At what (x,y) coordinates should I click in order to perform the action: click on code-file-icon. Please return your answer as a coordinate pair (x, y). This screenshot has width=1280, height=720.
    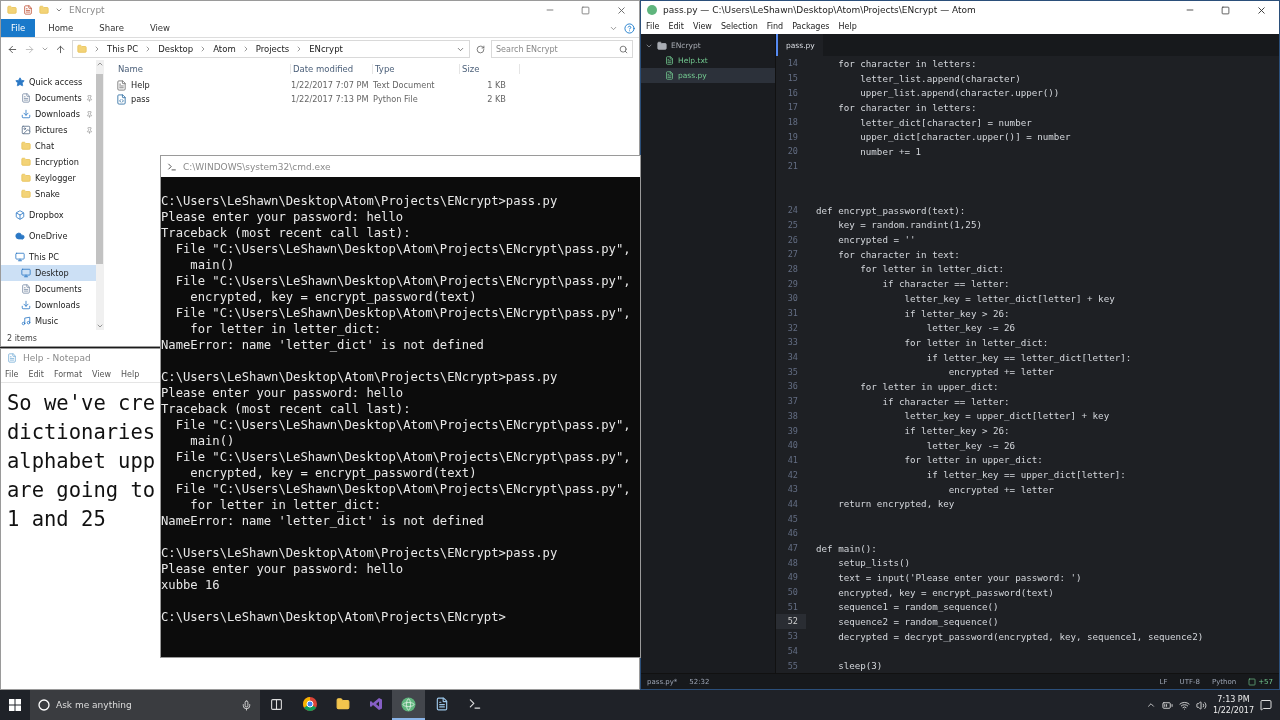
    Looking at the image, I should click on (121, 99).